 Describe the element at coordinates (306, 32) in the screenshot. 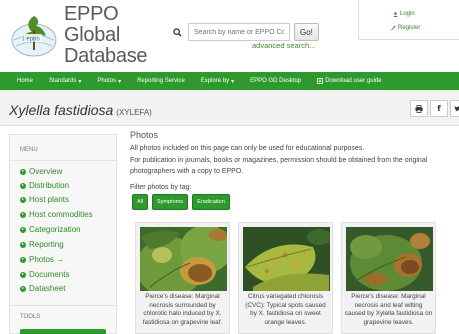

I see `go-button: Go!` at that location.